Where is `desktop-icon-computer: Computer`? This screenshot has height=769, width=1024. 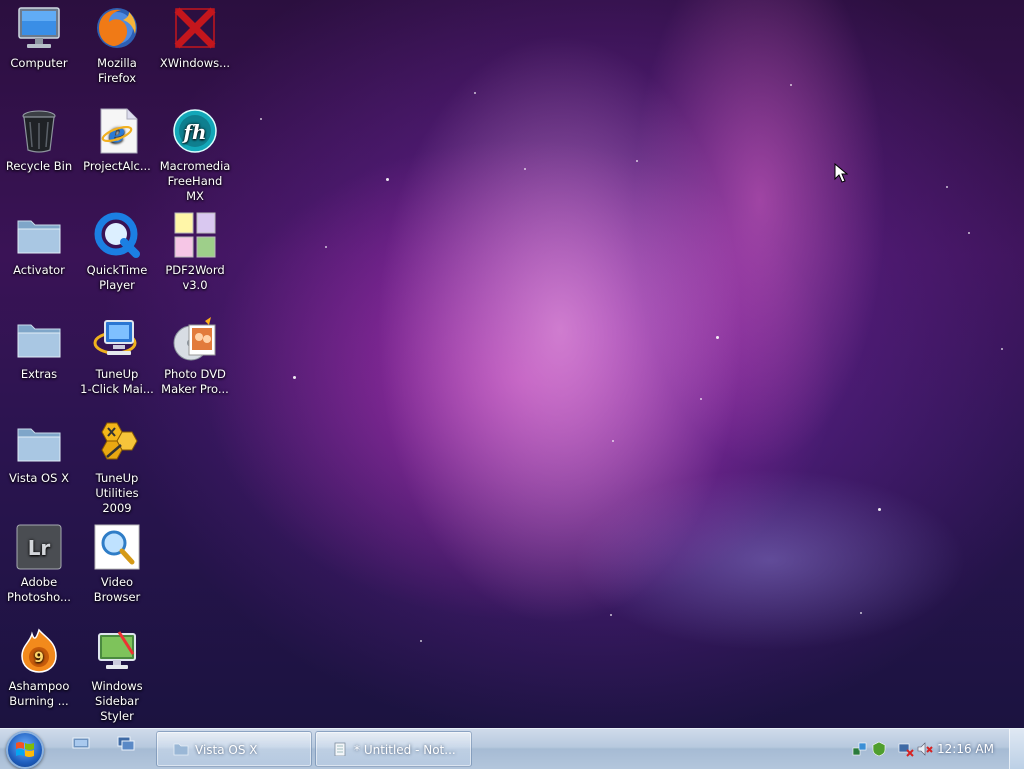 desktop-icon-computer: Computer is located at coordinates (39, 37).